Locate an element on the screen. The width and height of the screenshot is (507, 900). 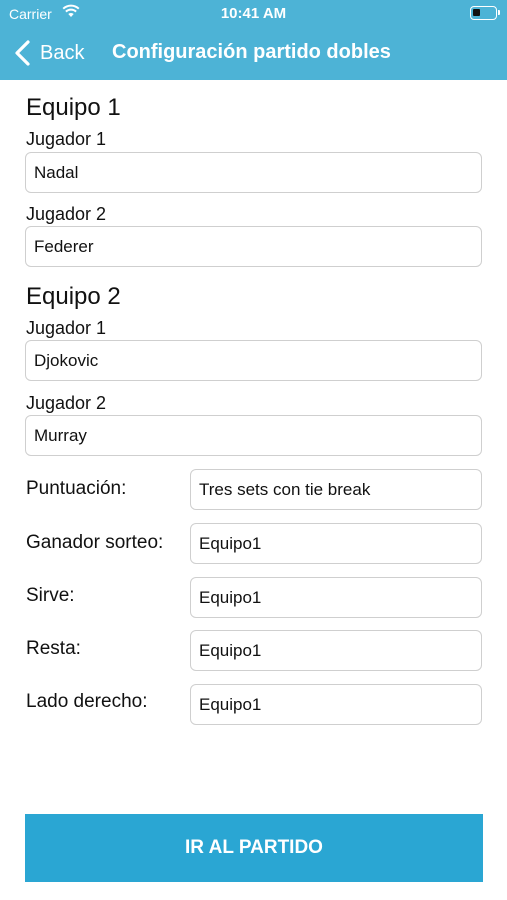
go-to-match-button: IR AL PARTIDO is located at coordinates (254, 848).